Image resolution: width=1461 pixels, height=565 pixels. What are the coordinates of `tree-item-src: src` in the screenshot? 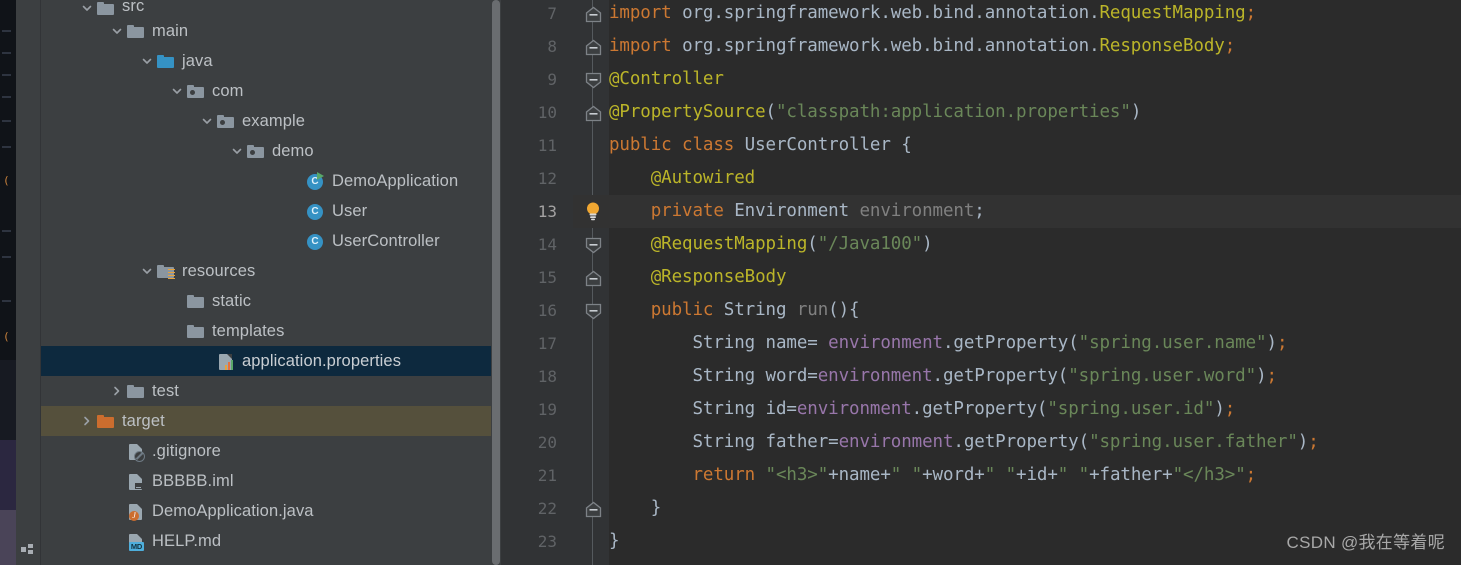 It's located at (271, 8).